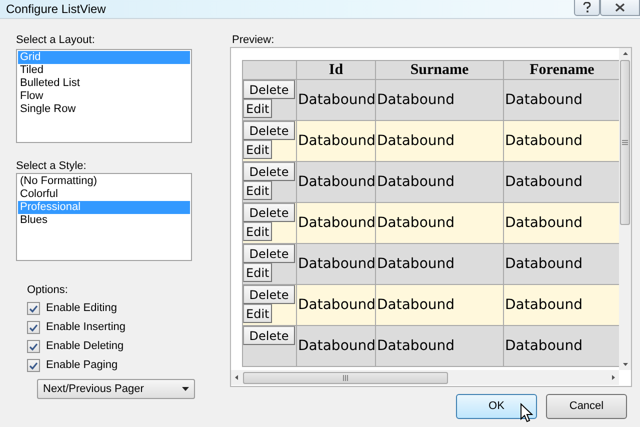 This screenshot has width=640, height=427. I want to click on mouse-cursor-icon, so click(526, 413).